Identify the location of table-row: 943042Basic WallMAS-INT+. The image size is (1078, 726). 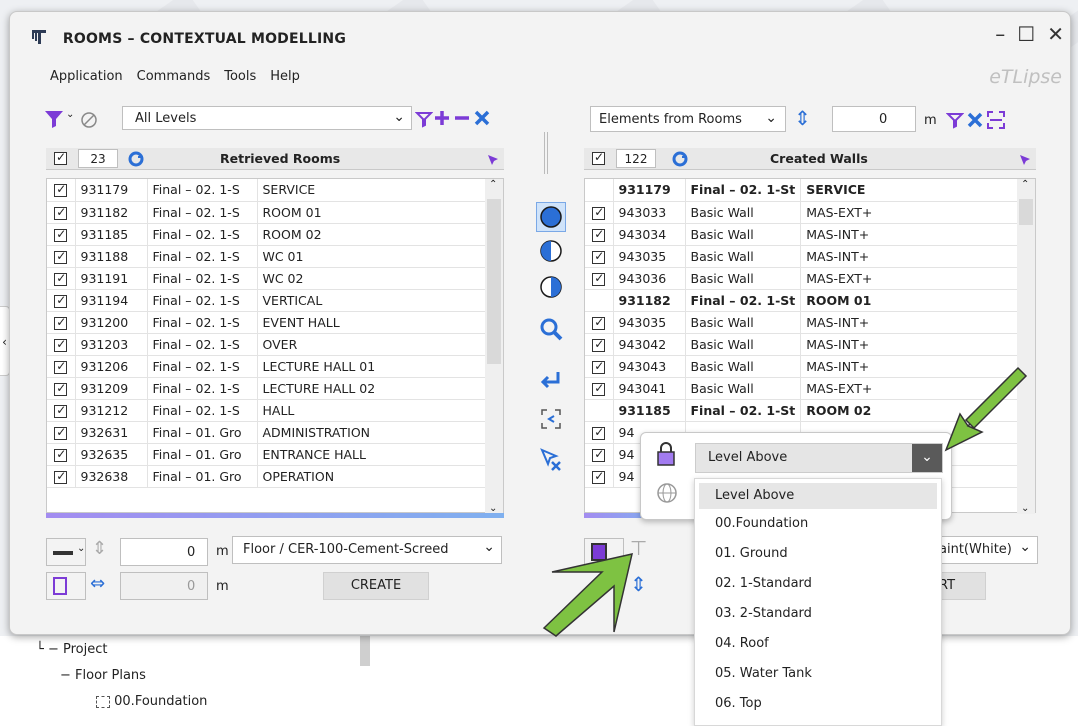
(810, 344).